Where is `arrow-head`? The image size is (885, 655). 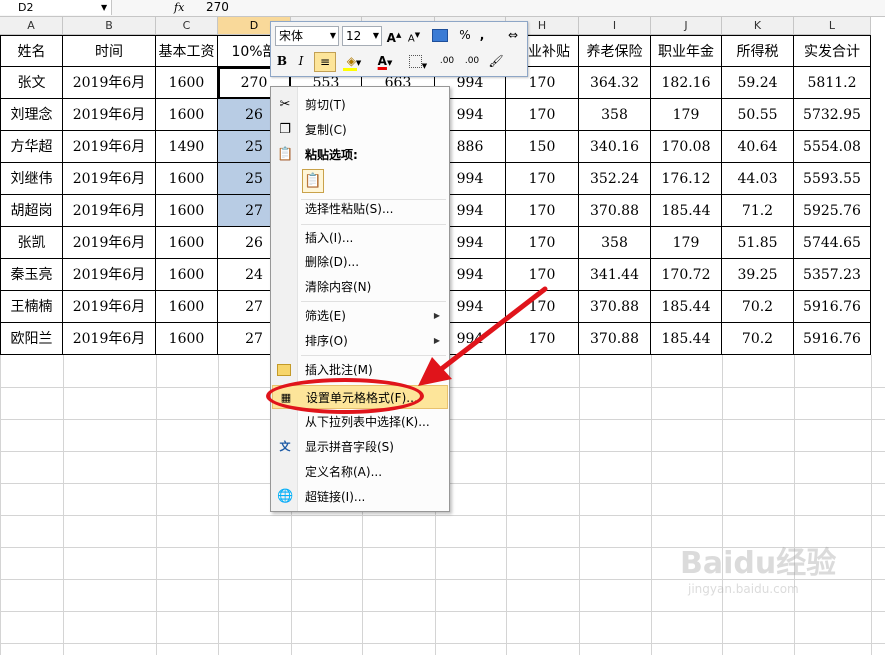
arrow-head is located at coordinates (435, 371).